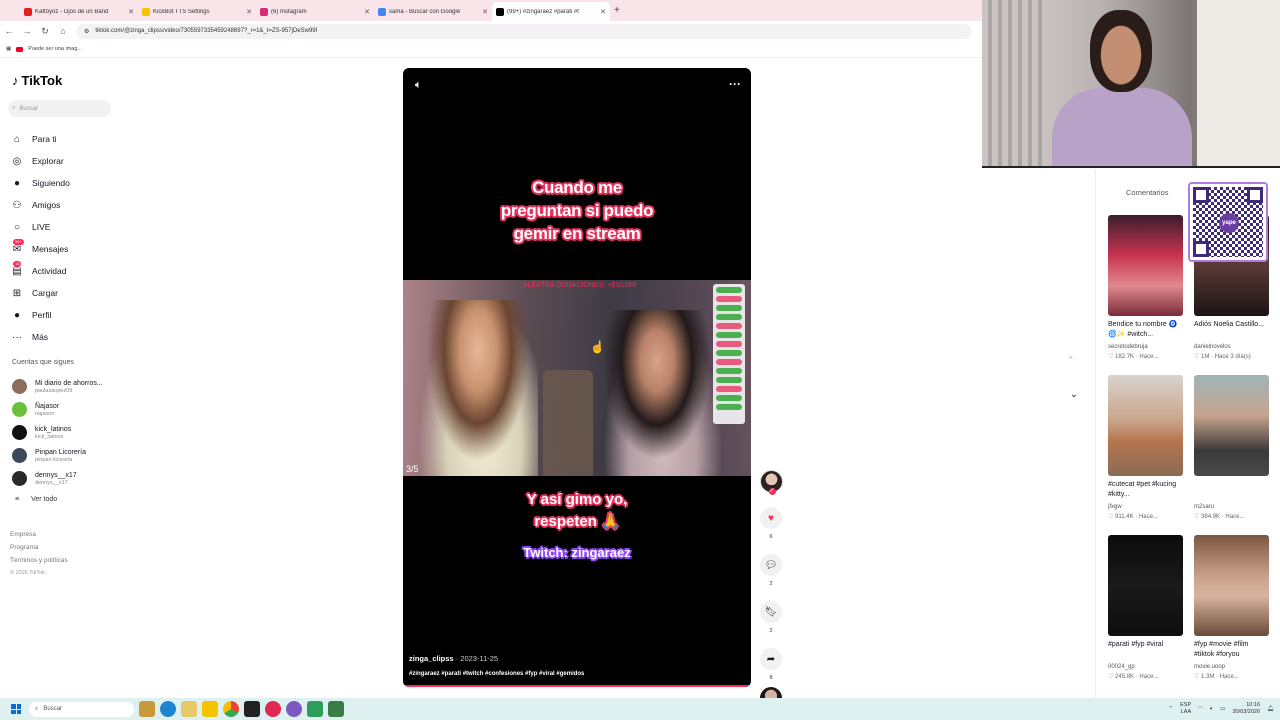 This screenshot has width=1280, height=720. Describe the element at coordinates (8, 49) in the screenshot. I see `apps-icon: ▦` at that location.